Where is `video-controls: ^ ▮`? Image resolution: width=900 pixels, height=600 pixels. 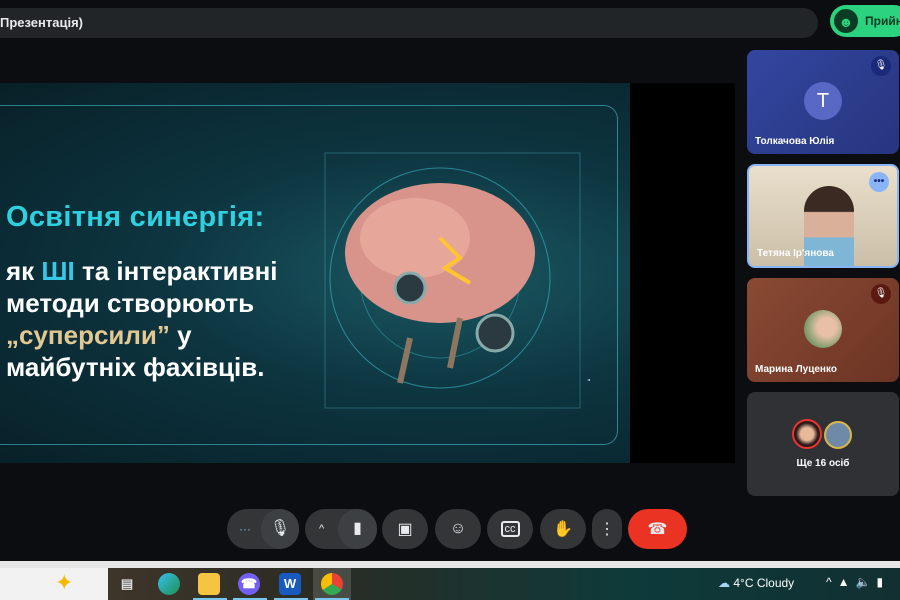
video-controls: ^ ▮ is located at coordinates (341, 529).